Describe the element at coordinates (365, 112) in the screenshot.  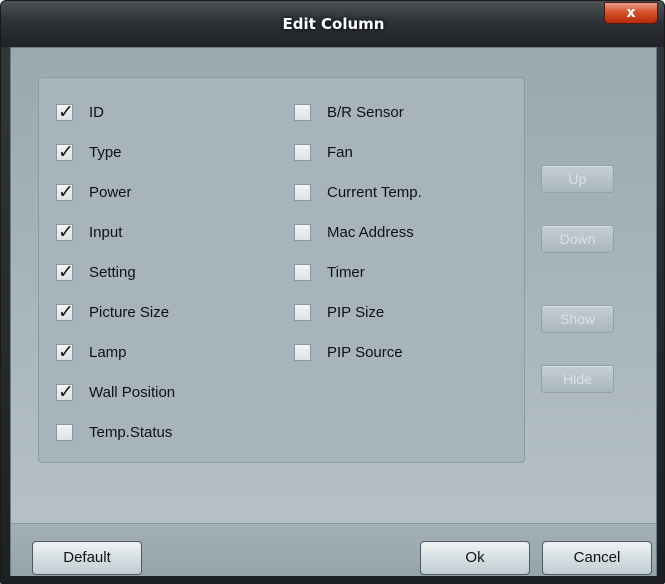
I see `column-option-label: B/R Sensor` at that location.